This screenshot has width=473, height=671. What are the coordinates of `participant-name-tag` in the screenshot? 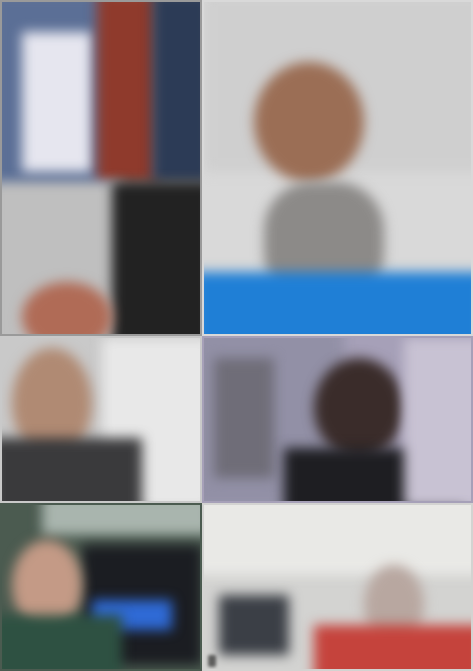 It's located at (212, 661).